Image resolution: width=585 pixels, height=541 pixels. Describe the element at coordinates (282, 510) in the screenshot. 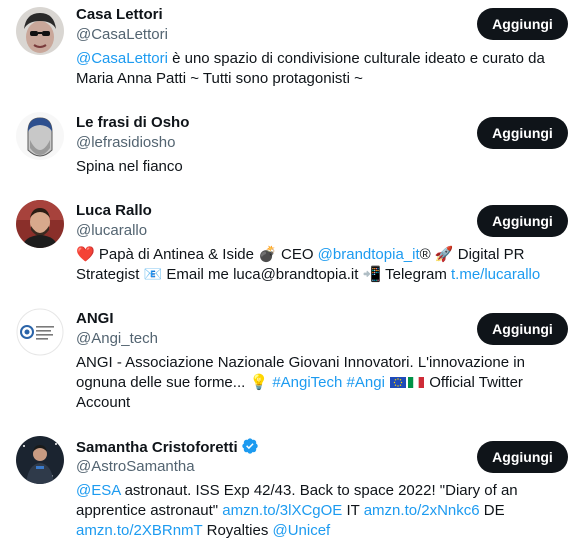

I see `bio-link: amzn.to/3lXCgOE` at that location.